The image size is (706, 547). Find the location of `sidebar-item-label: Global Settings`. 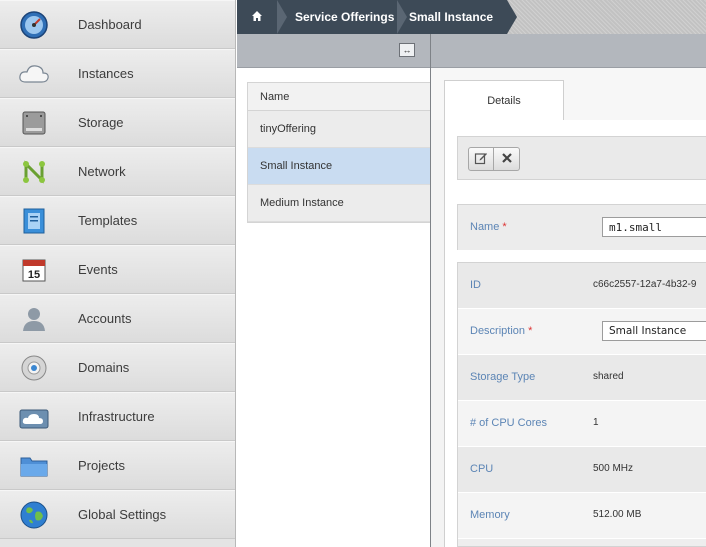

sidebar-item-label: Global Settings is located at coordinates (122, 514).